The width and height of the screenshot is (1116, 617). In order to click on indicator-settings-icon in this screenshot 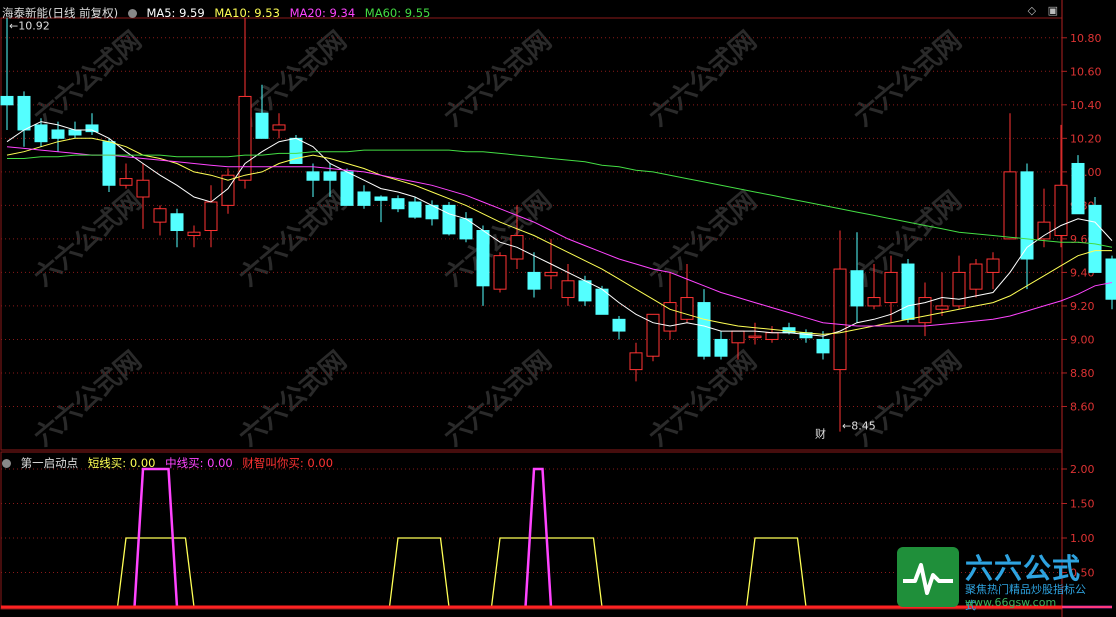, I will do `click(6, 463)`.